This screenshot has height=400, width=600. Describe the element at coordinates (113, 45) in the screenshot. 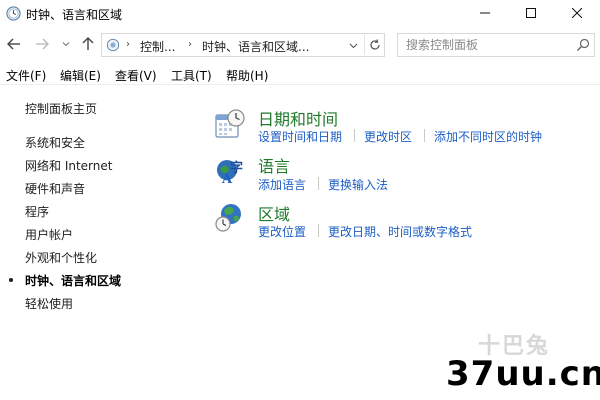

I see `control-panel-icon` at that location.